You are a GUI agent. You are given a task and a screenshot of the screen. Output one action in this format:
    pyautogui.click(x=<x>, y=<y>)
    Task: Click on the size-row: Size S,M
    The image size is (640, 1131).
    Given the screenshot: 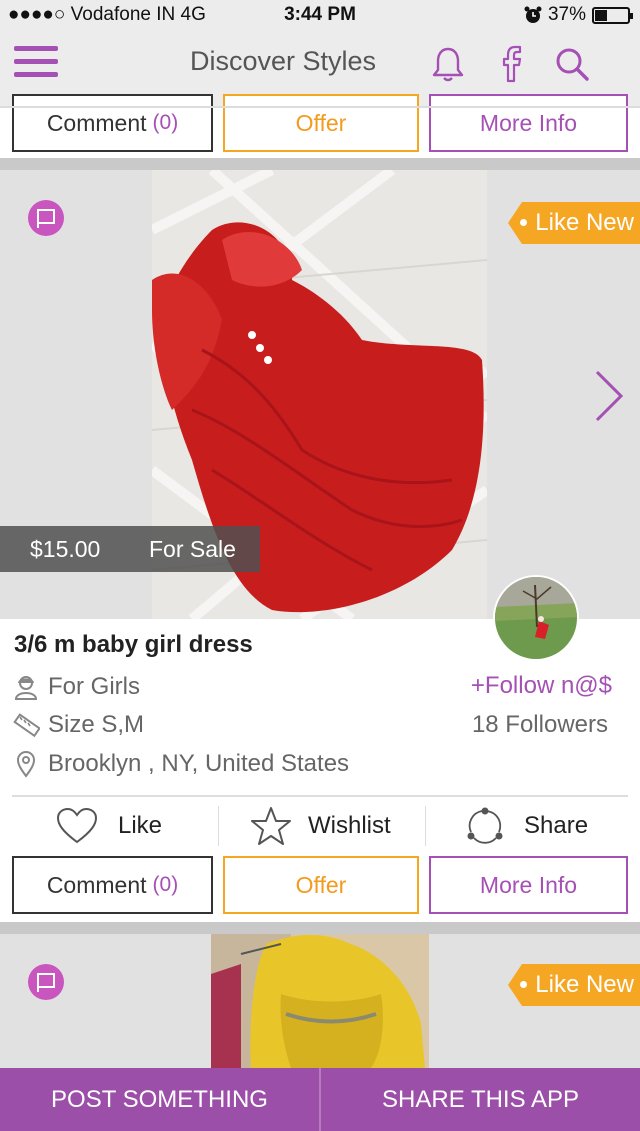 What is the action you would take?
    pyautogui.click(x=78, y=725)
    